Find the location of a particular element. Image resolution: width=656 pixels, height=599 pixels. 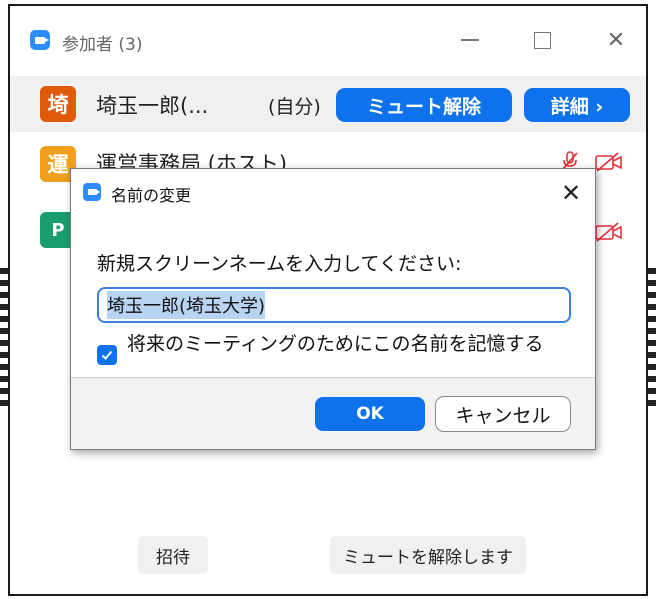

remember-name-checkbox is located at coordinates (107, 355).